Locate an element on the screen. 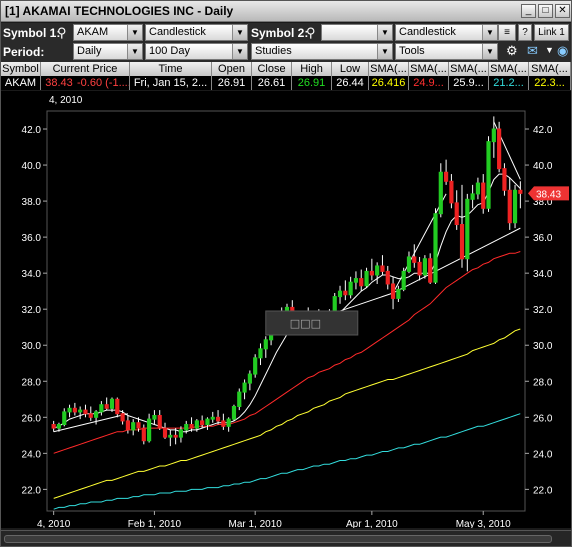  studies-value: Studies is located at coordinates (273, 51).